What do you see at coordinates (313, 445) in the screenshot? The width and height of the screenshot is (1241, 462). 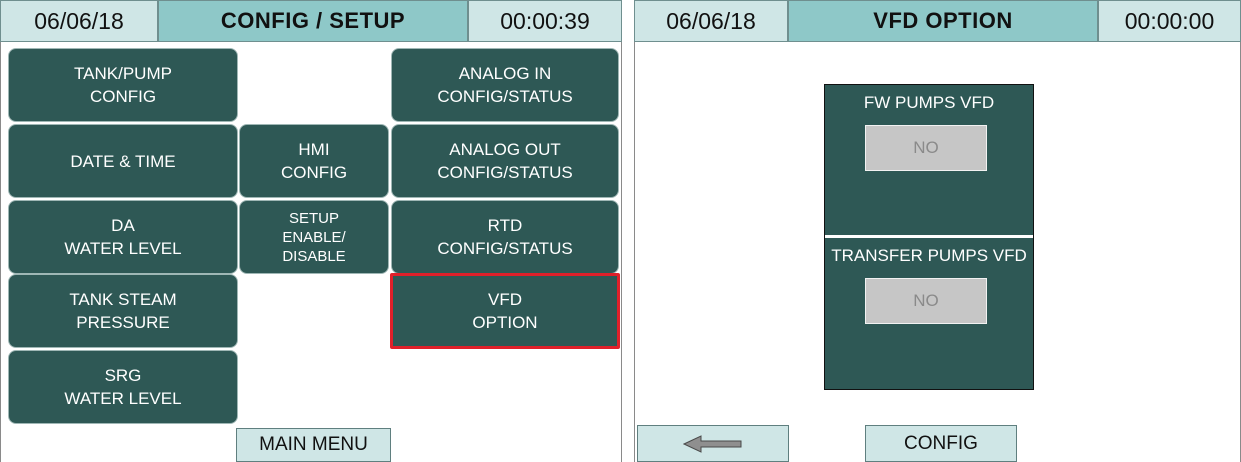 I see `main-menu-button: MAIN MENU` at bounding box center [313, 445].